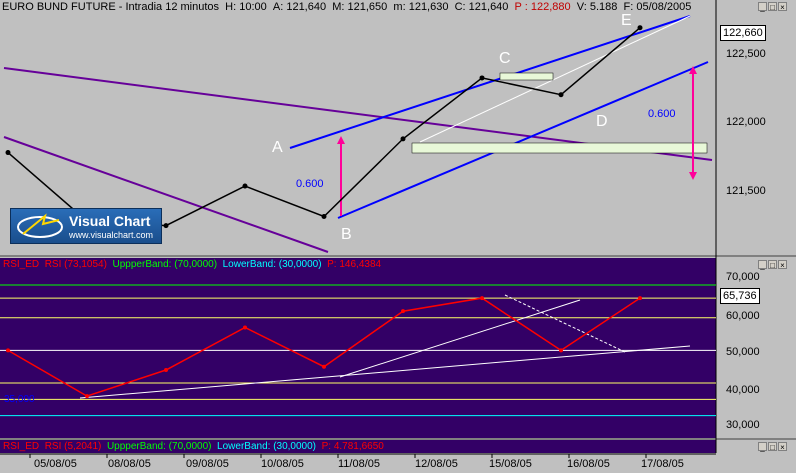 The image size is (796, 473). I want to click on price-panel-minimize-button: _, so click(762, 7).